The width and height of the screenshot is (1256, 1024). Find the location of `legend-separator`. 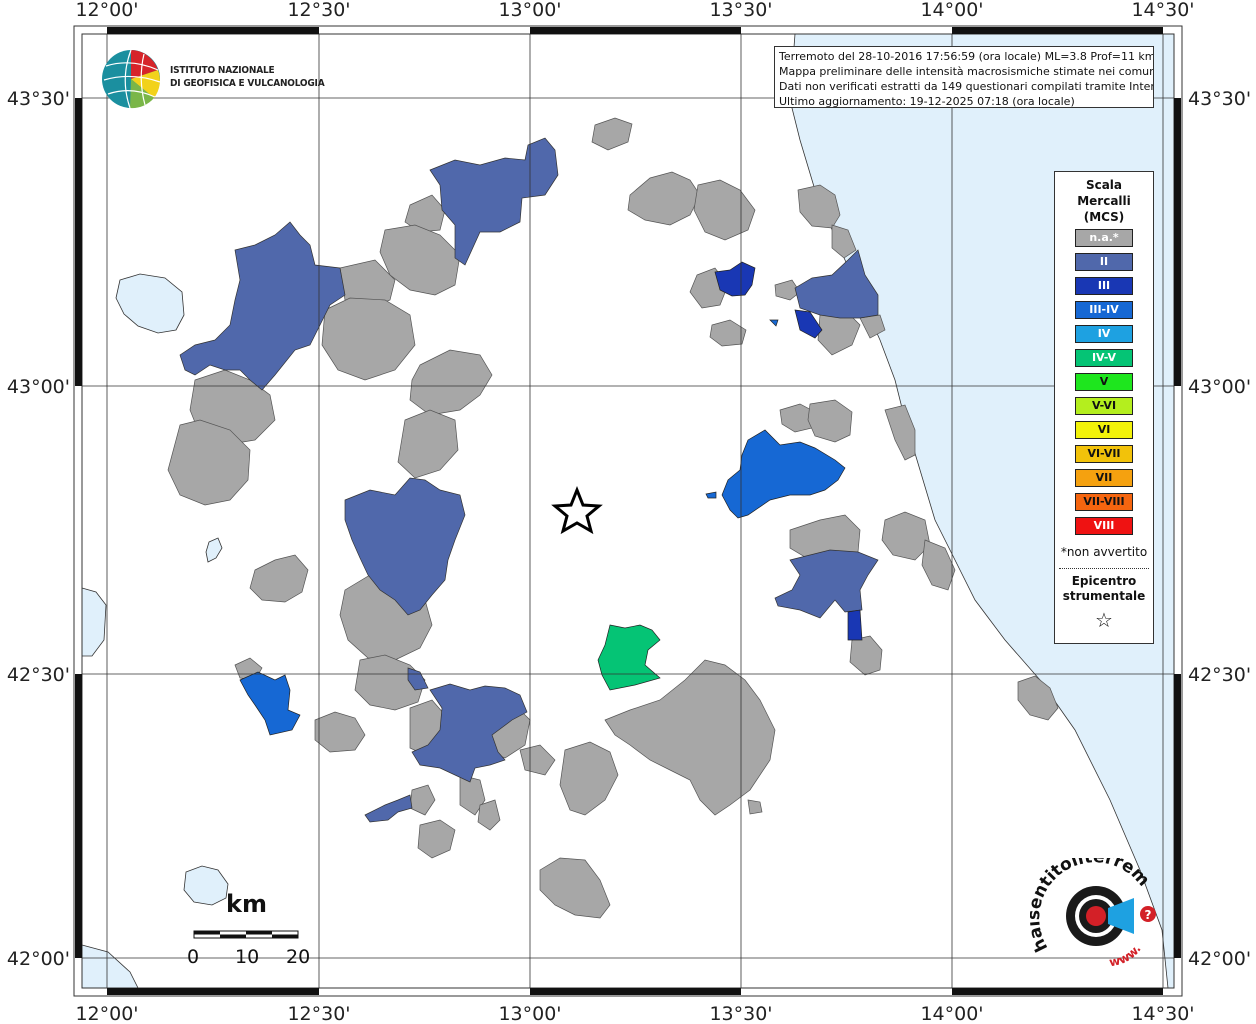

legend-separator is located at coordinates (1104, 568).